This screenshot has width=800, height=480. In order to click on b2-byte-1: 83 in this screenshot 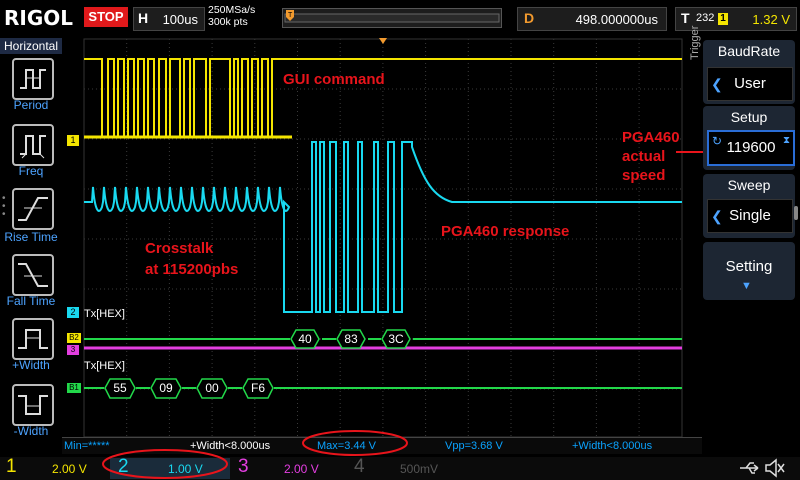, I will do `click(351, 339)`.